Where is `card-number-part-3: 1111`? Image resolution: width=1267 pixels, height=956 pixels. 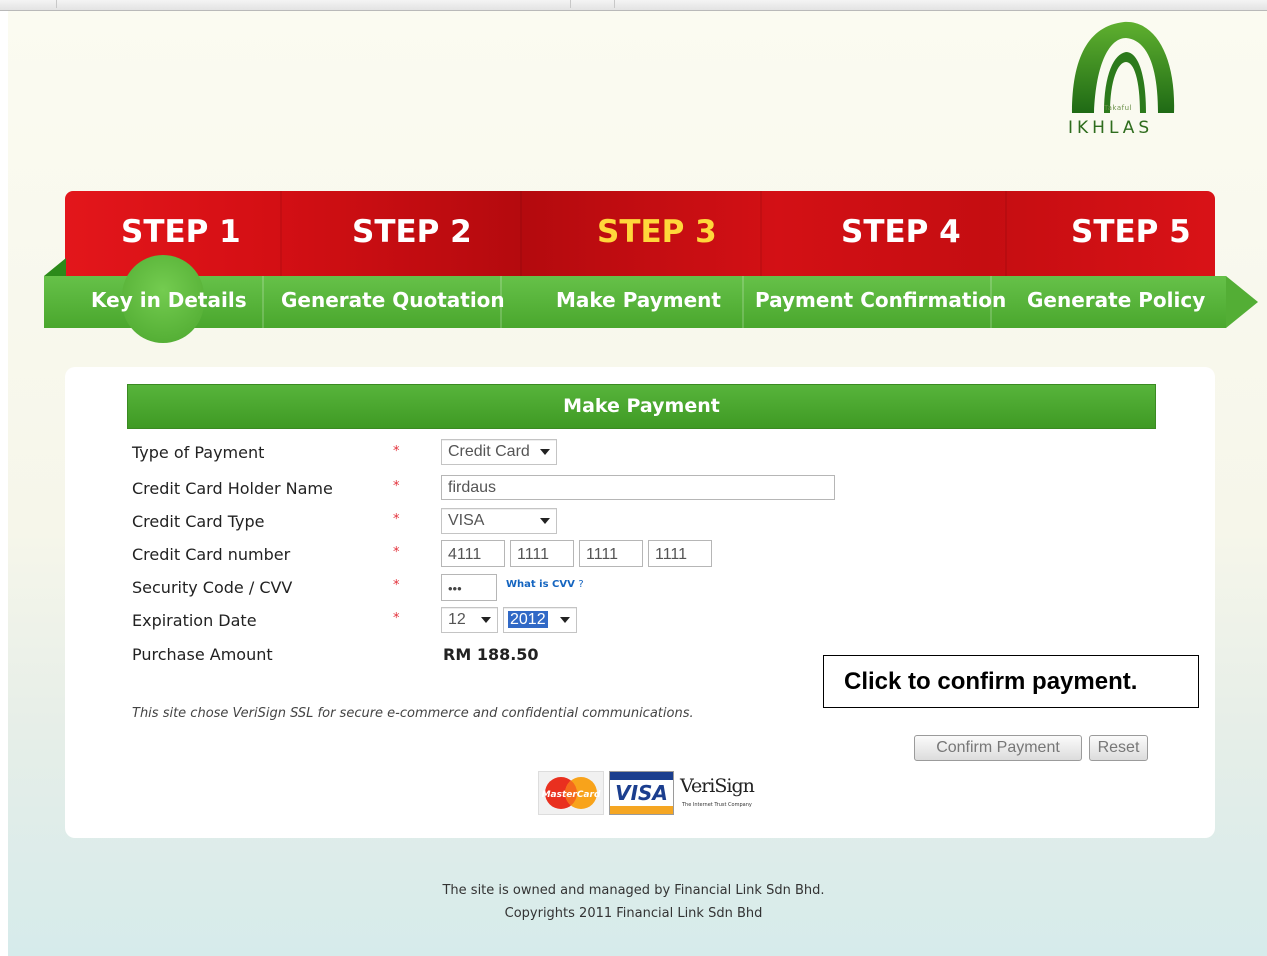 card-number-part-3: 1111 is located at coordinates (611, 553).